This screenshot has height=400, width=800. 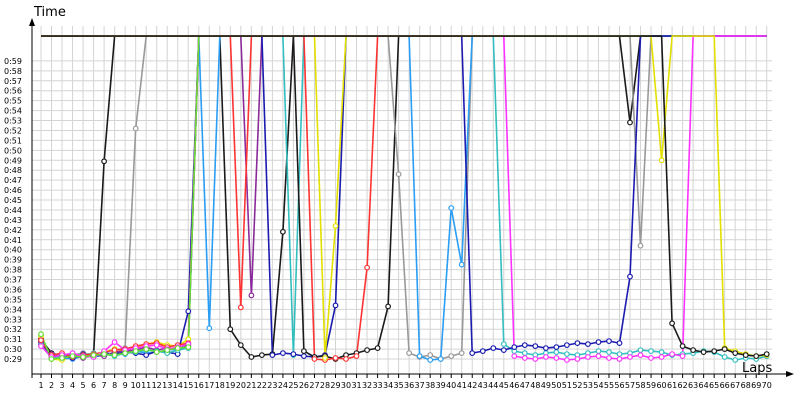 What do you see at coordinates (767, 385) in the screenshot?
I see `x-tick-label: 70` at bounding box center [767, 385].